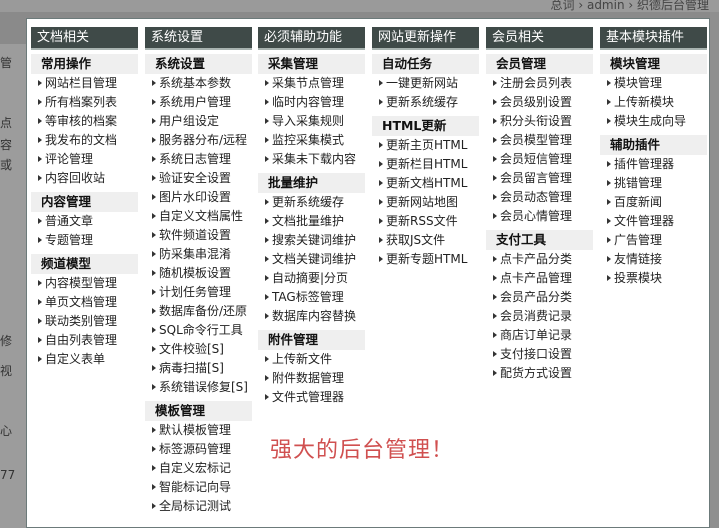 This screenshot has width=719, height=528. What do you see at coordinates (656, 121) in the screenshot?
I see `menu-item-link: 模块生成向导` at bounding box center [656, 121].